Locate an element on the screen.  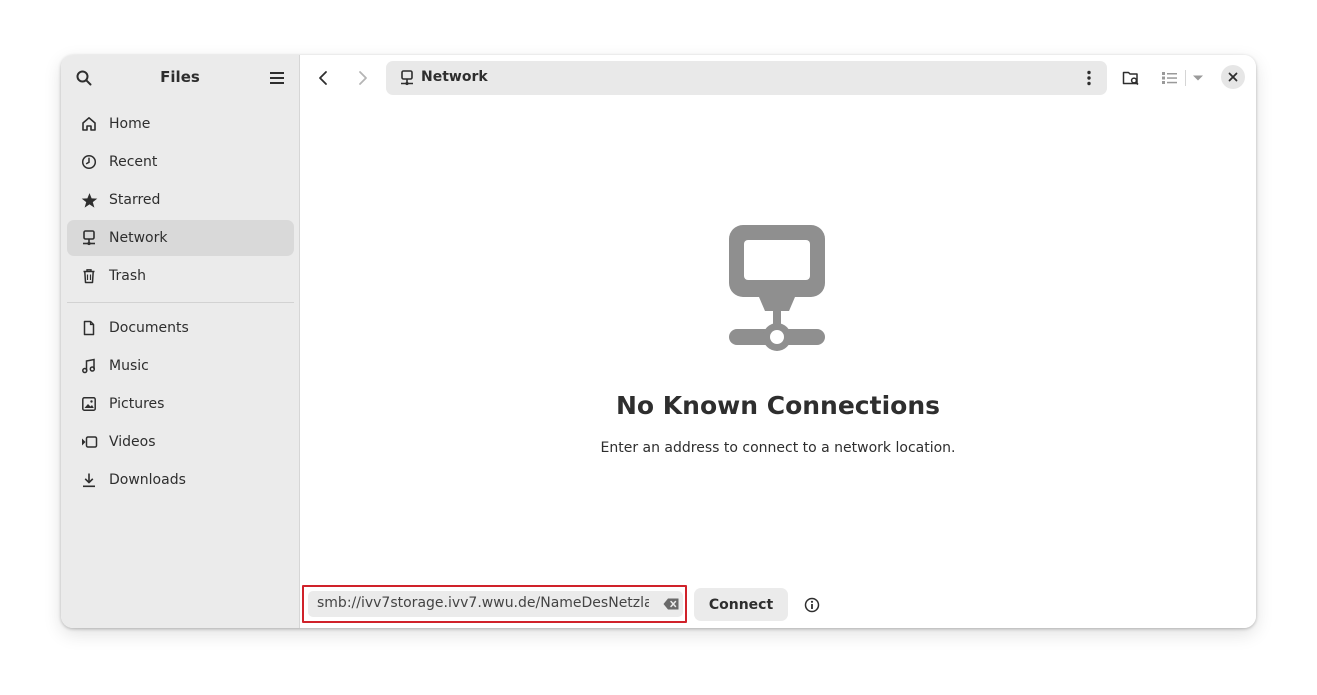
main-menu-button is located at coordinates (277, 78).